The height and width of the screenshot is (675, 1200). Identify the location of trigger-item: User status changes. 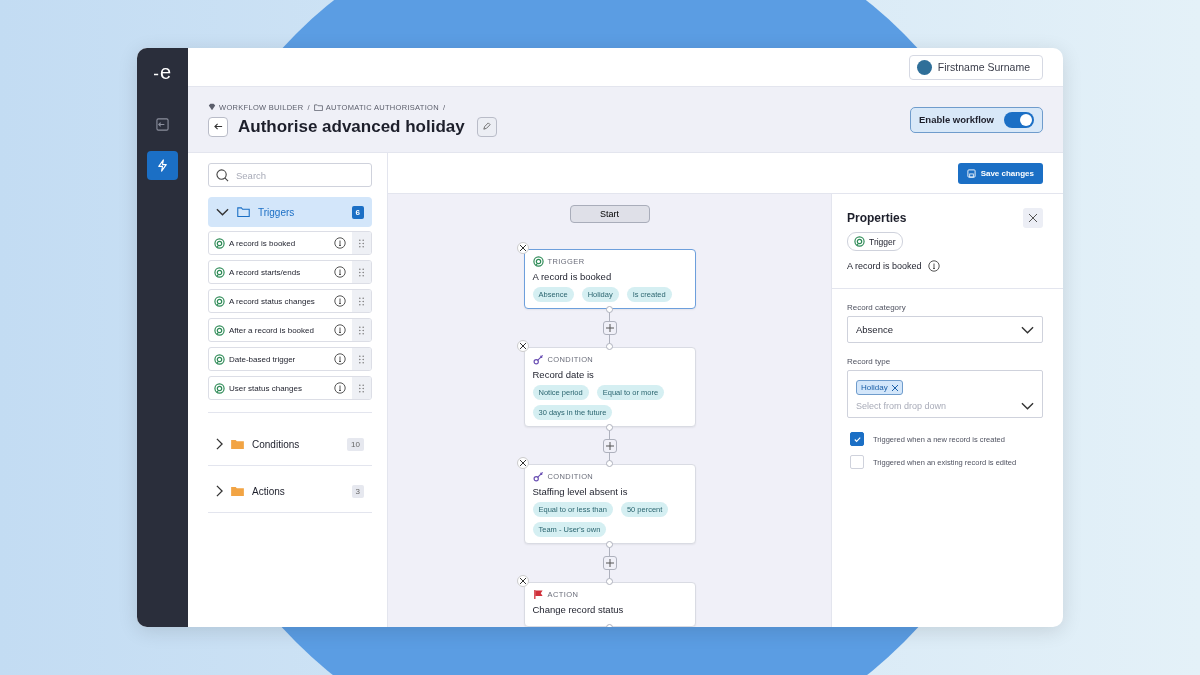
(290, 388).